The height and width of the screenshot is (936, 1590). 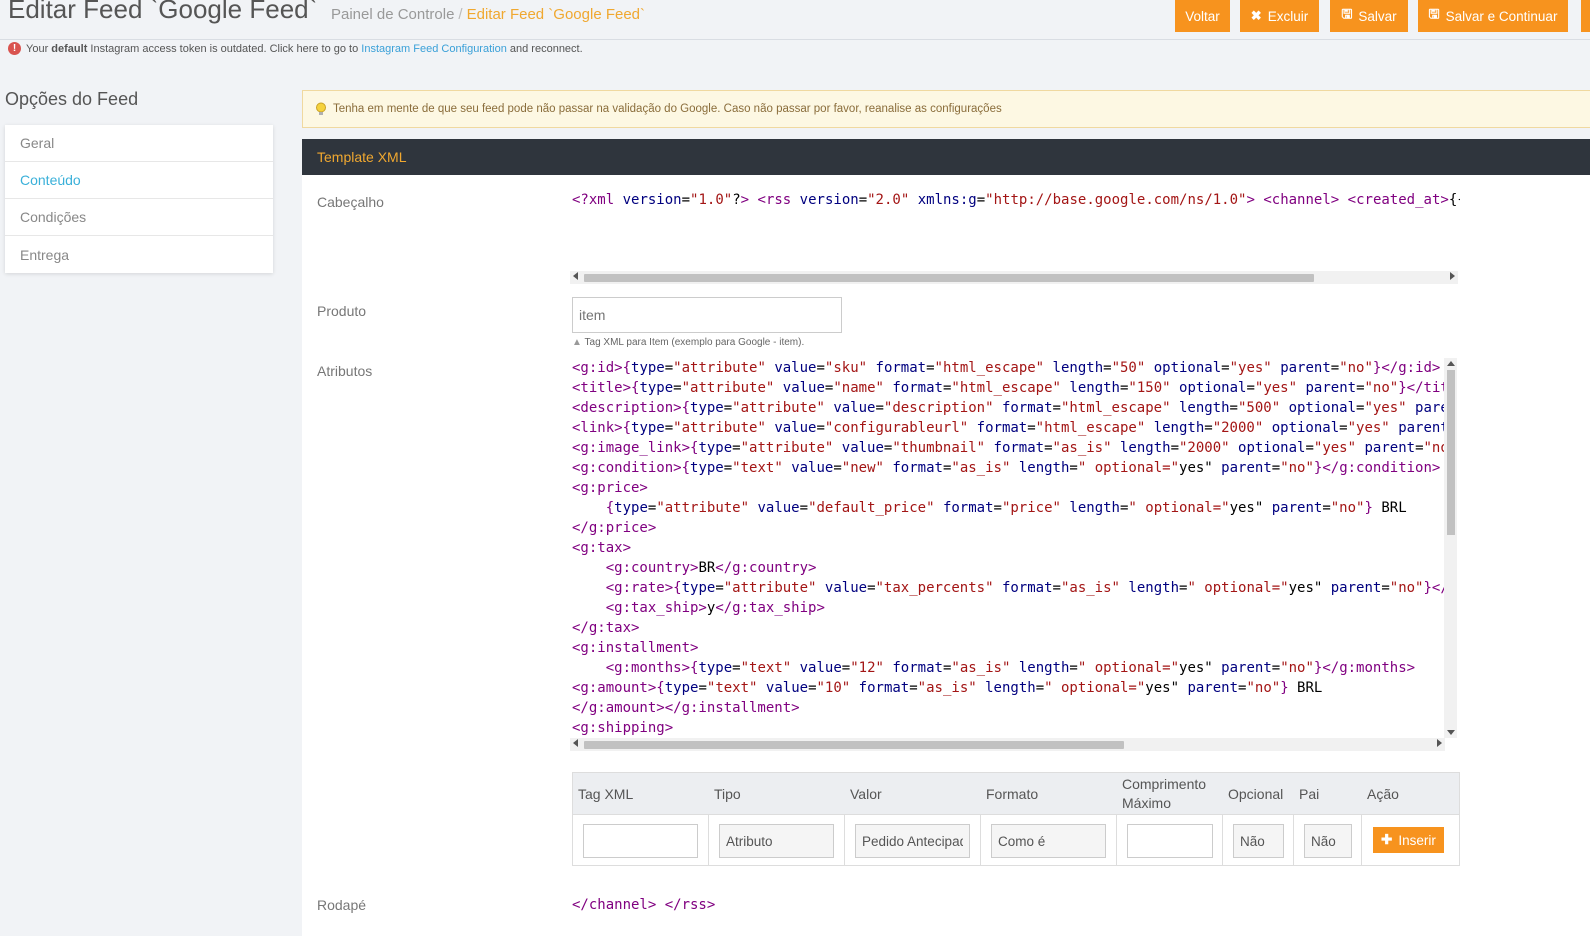 What do you see at coordinates (602, 548) in the screenshot?
I see `code-line: <g:tax>` at bounding box center [602, 548].